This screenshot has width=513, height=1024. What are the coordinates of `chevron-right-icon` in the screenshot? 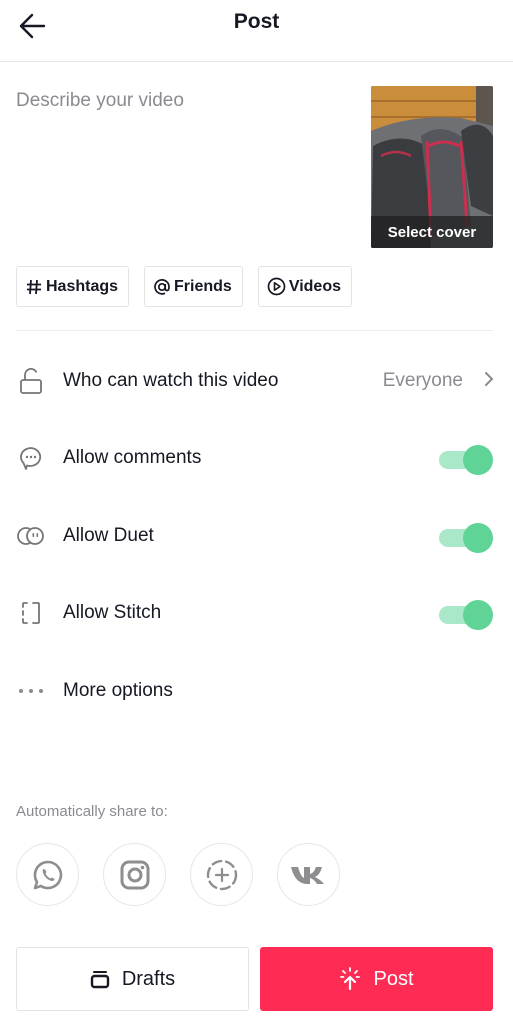 It's located at (489, 381).